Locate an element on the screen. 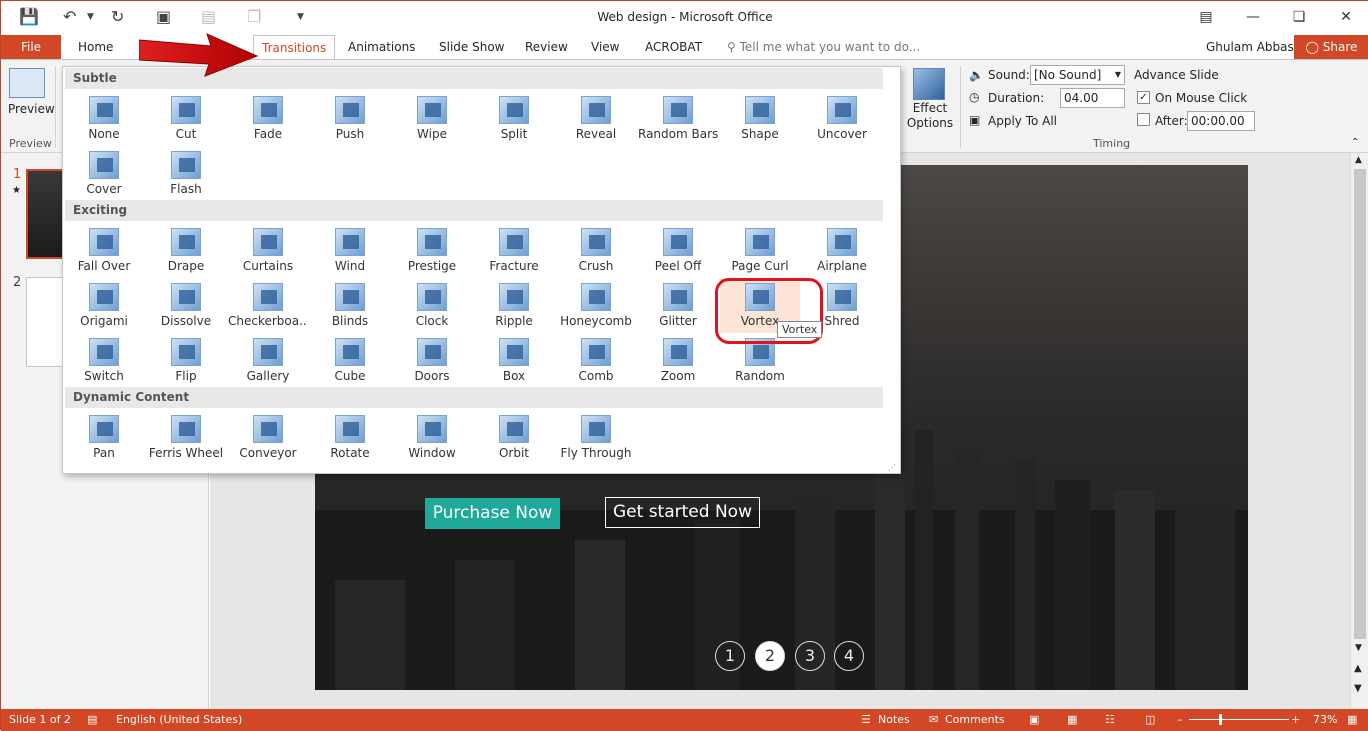 The width and height of the screenshot is (1368, 731). transition-ferris-wheel: Ferris Wheel is located at coordinates (186, 438).